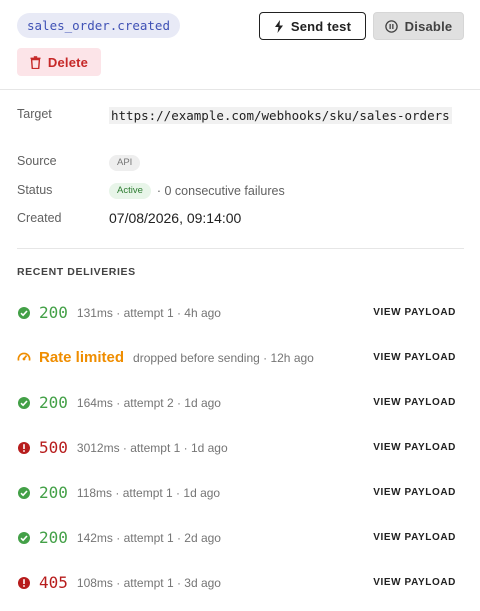  Describe the element at coordinates (53, 582) in the screenshot. I see `status-code: 405` at that location.